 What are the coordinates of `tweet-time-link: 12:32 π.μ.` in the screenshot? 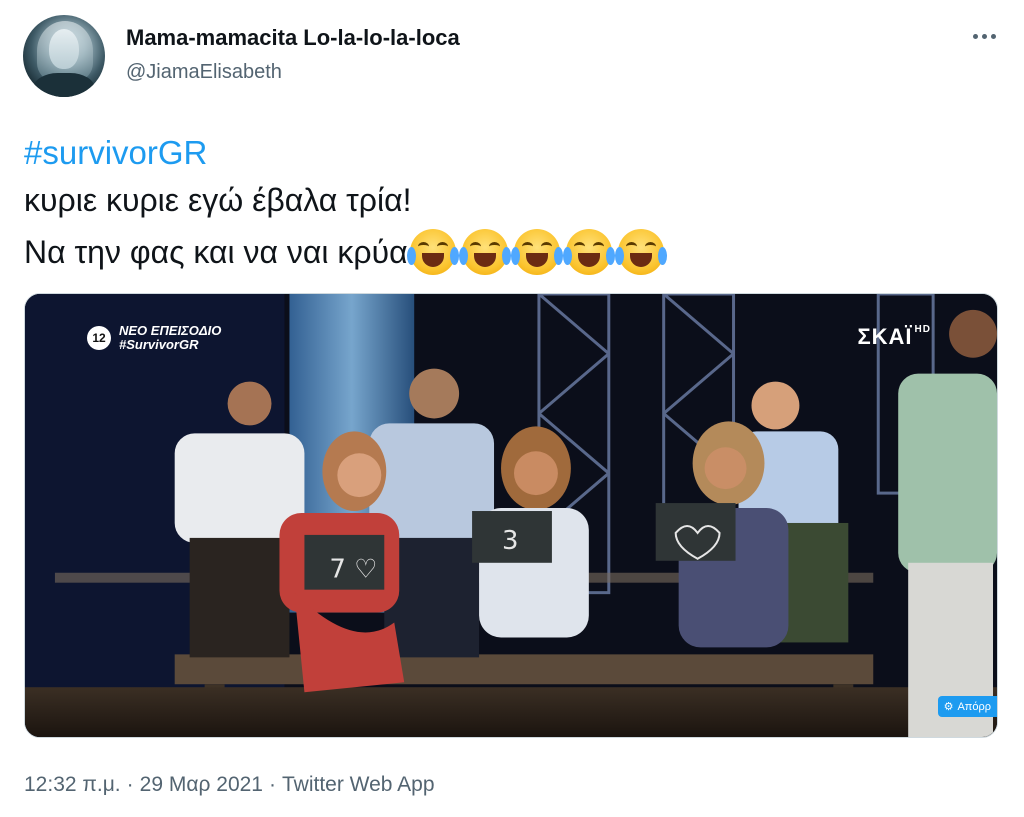 It's located at (72, 784).